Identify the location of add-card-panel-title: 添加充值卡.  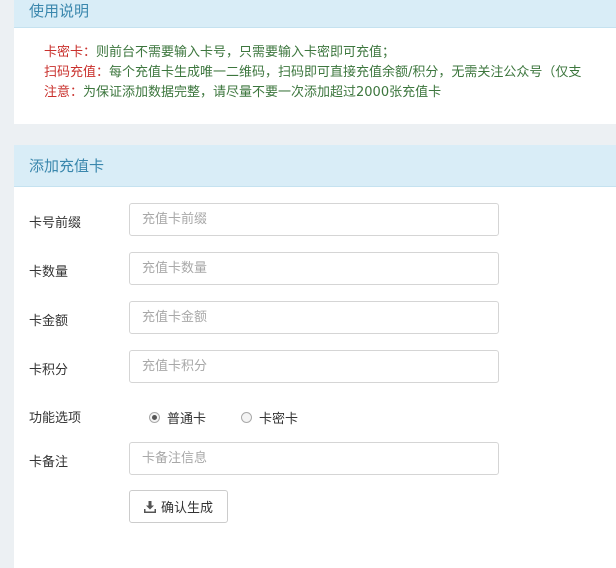
(315, 166).